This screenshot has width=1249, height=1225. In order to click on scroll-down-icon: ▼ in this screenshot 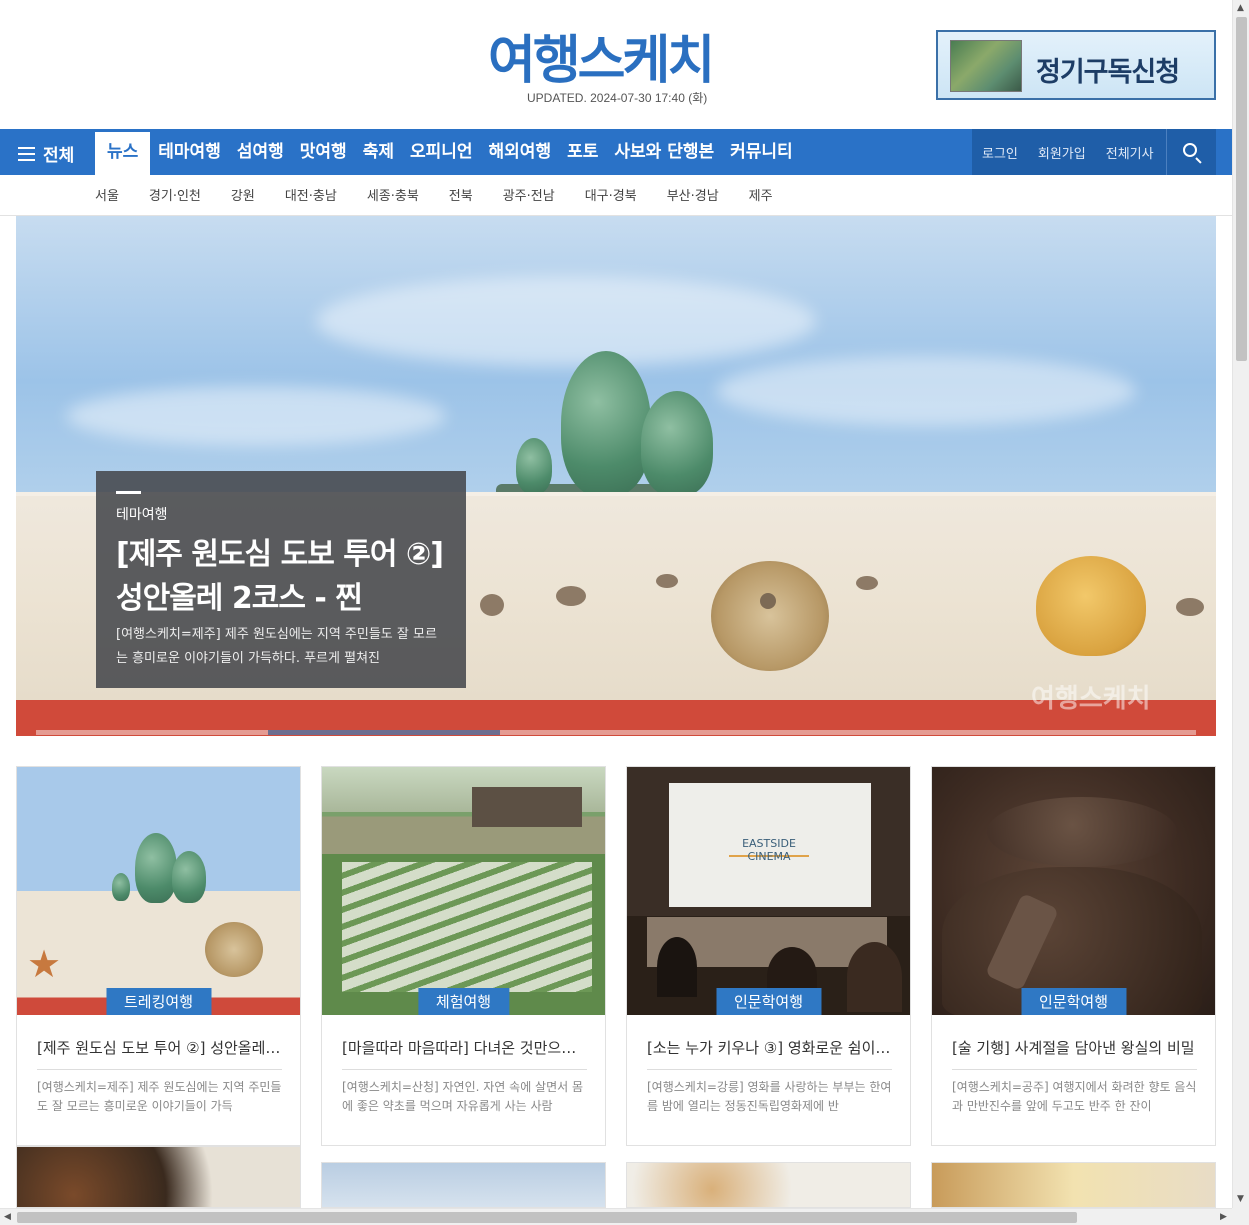, I will do `click(1240, 1199)`.